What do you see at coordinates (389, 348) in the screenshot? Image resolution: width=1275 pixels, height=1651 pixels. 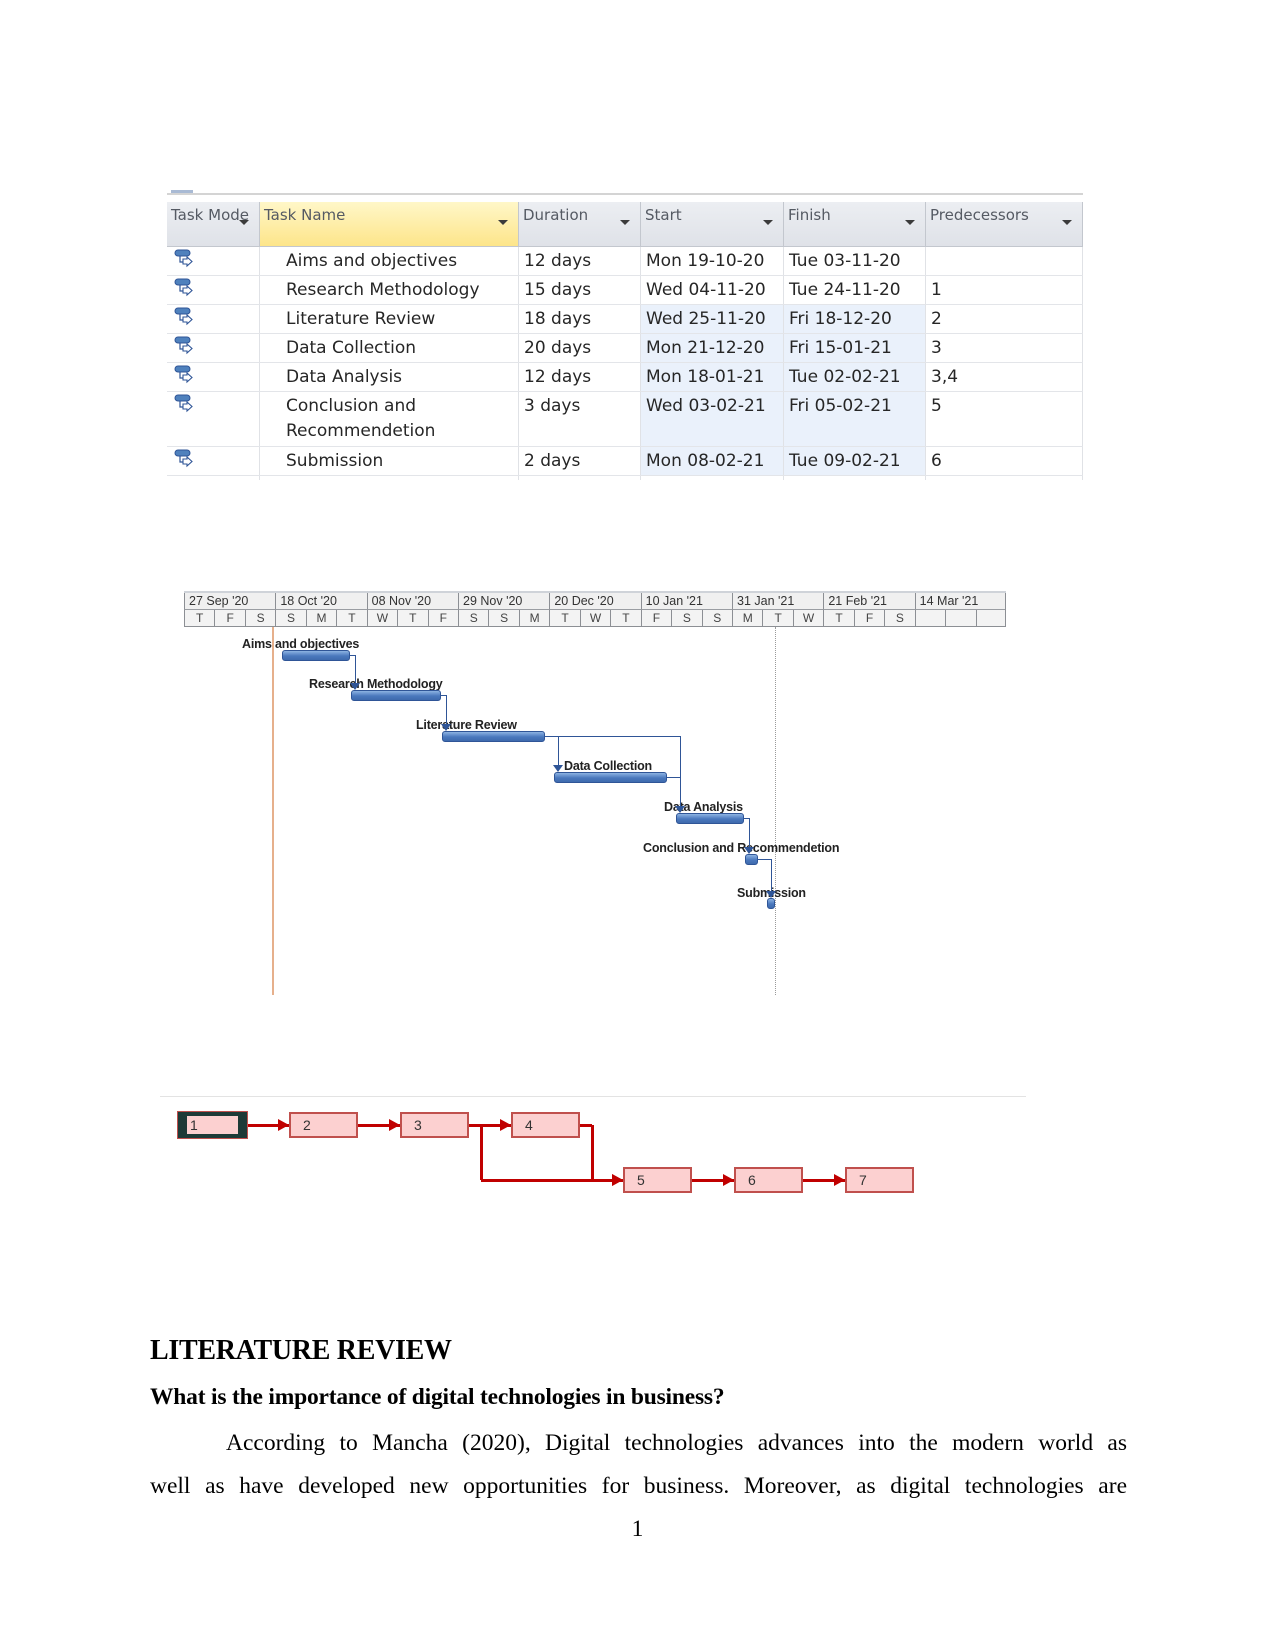 I see `cell-name: Data Collection` at bounding box center [389, 348].